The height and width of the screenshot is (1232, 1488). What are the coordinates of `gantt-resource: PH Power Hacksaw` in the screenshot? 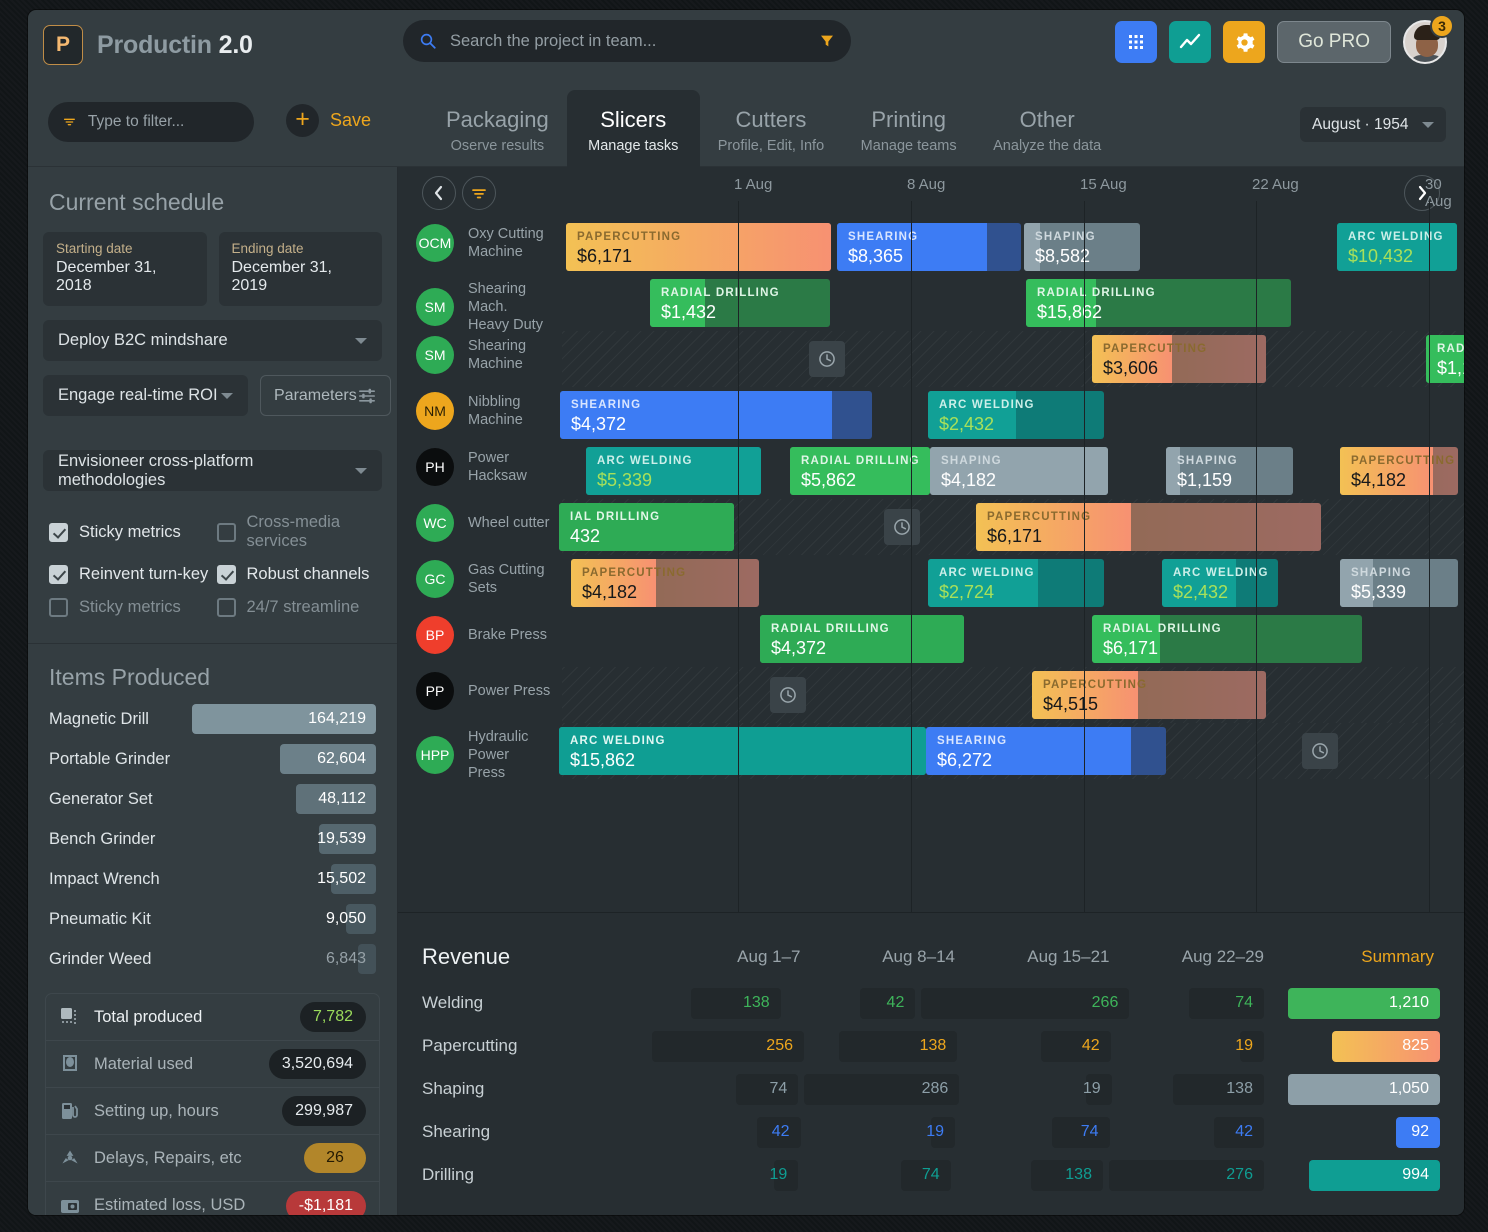 It's located at (489, 467).